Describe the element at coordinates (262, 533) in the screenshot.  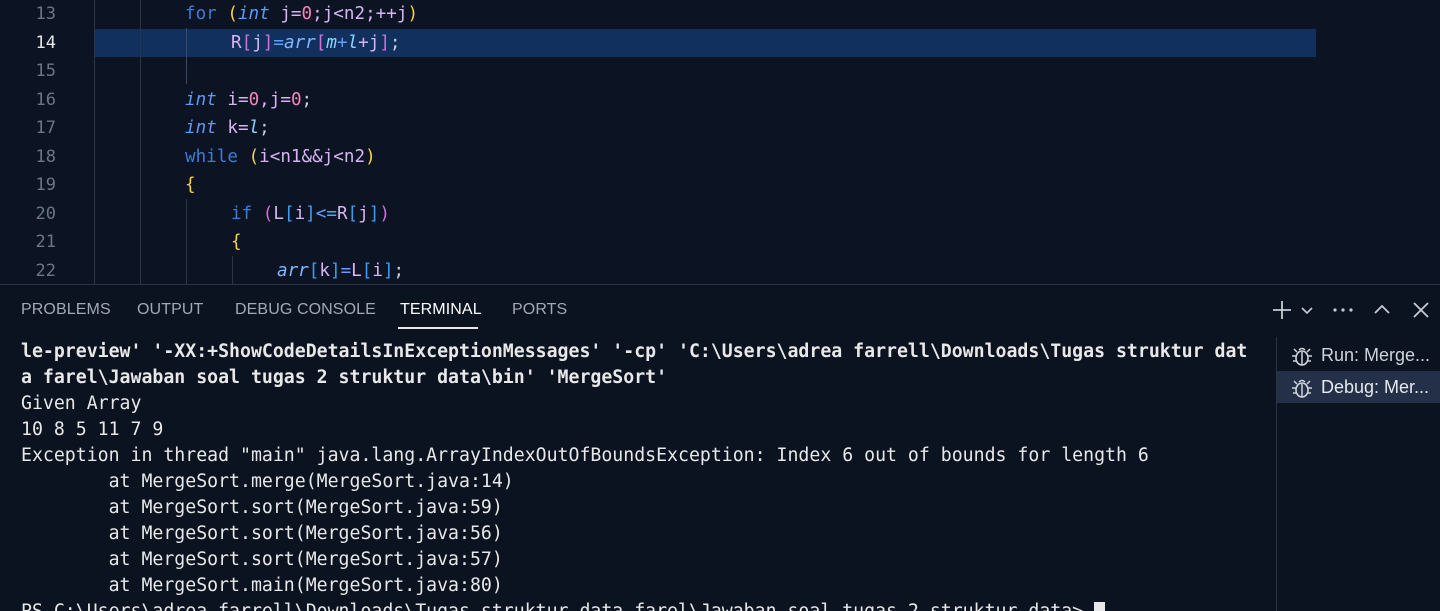
I see `terminal-line: at MergeSort.sort(MergeSort.java:56)` at that location.